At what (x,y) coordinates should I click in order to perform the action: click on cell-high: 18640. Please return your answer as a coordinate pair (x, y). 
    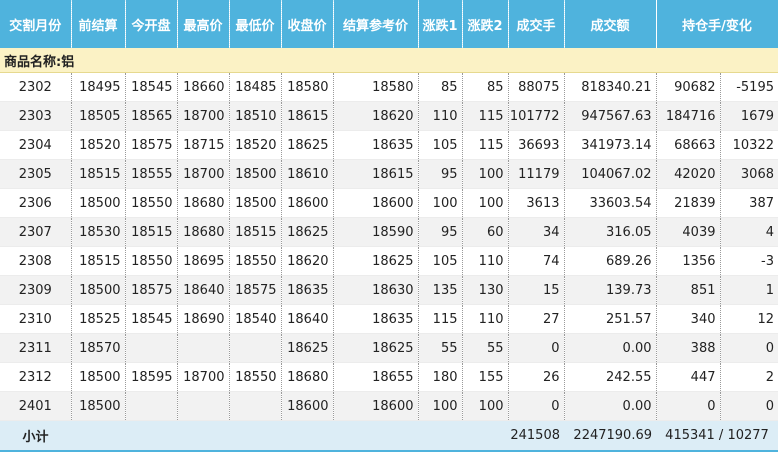
    Looking at the image, I should click on (203, 290).